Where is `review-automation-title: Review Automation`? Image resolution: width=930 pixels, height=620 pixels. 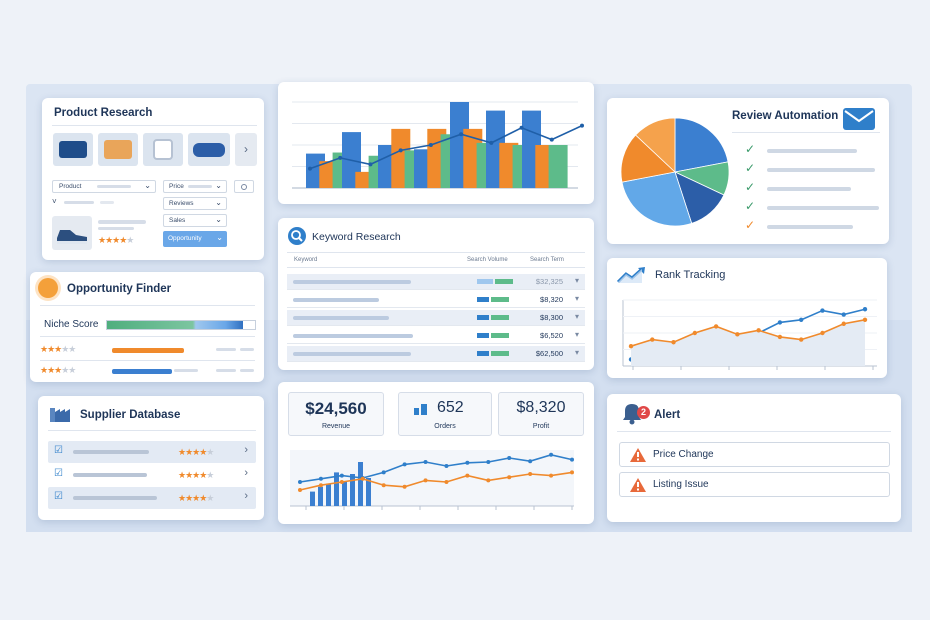 review-automation-title: Review Automation is located at coordinates (785, 116).